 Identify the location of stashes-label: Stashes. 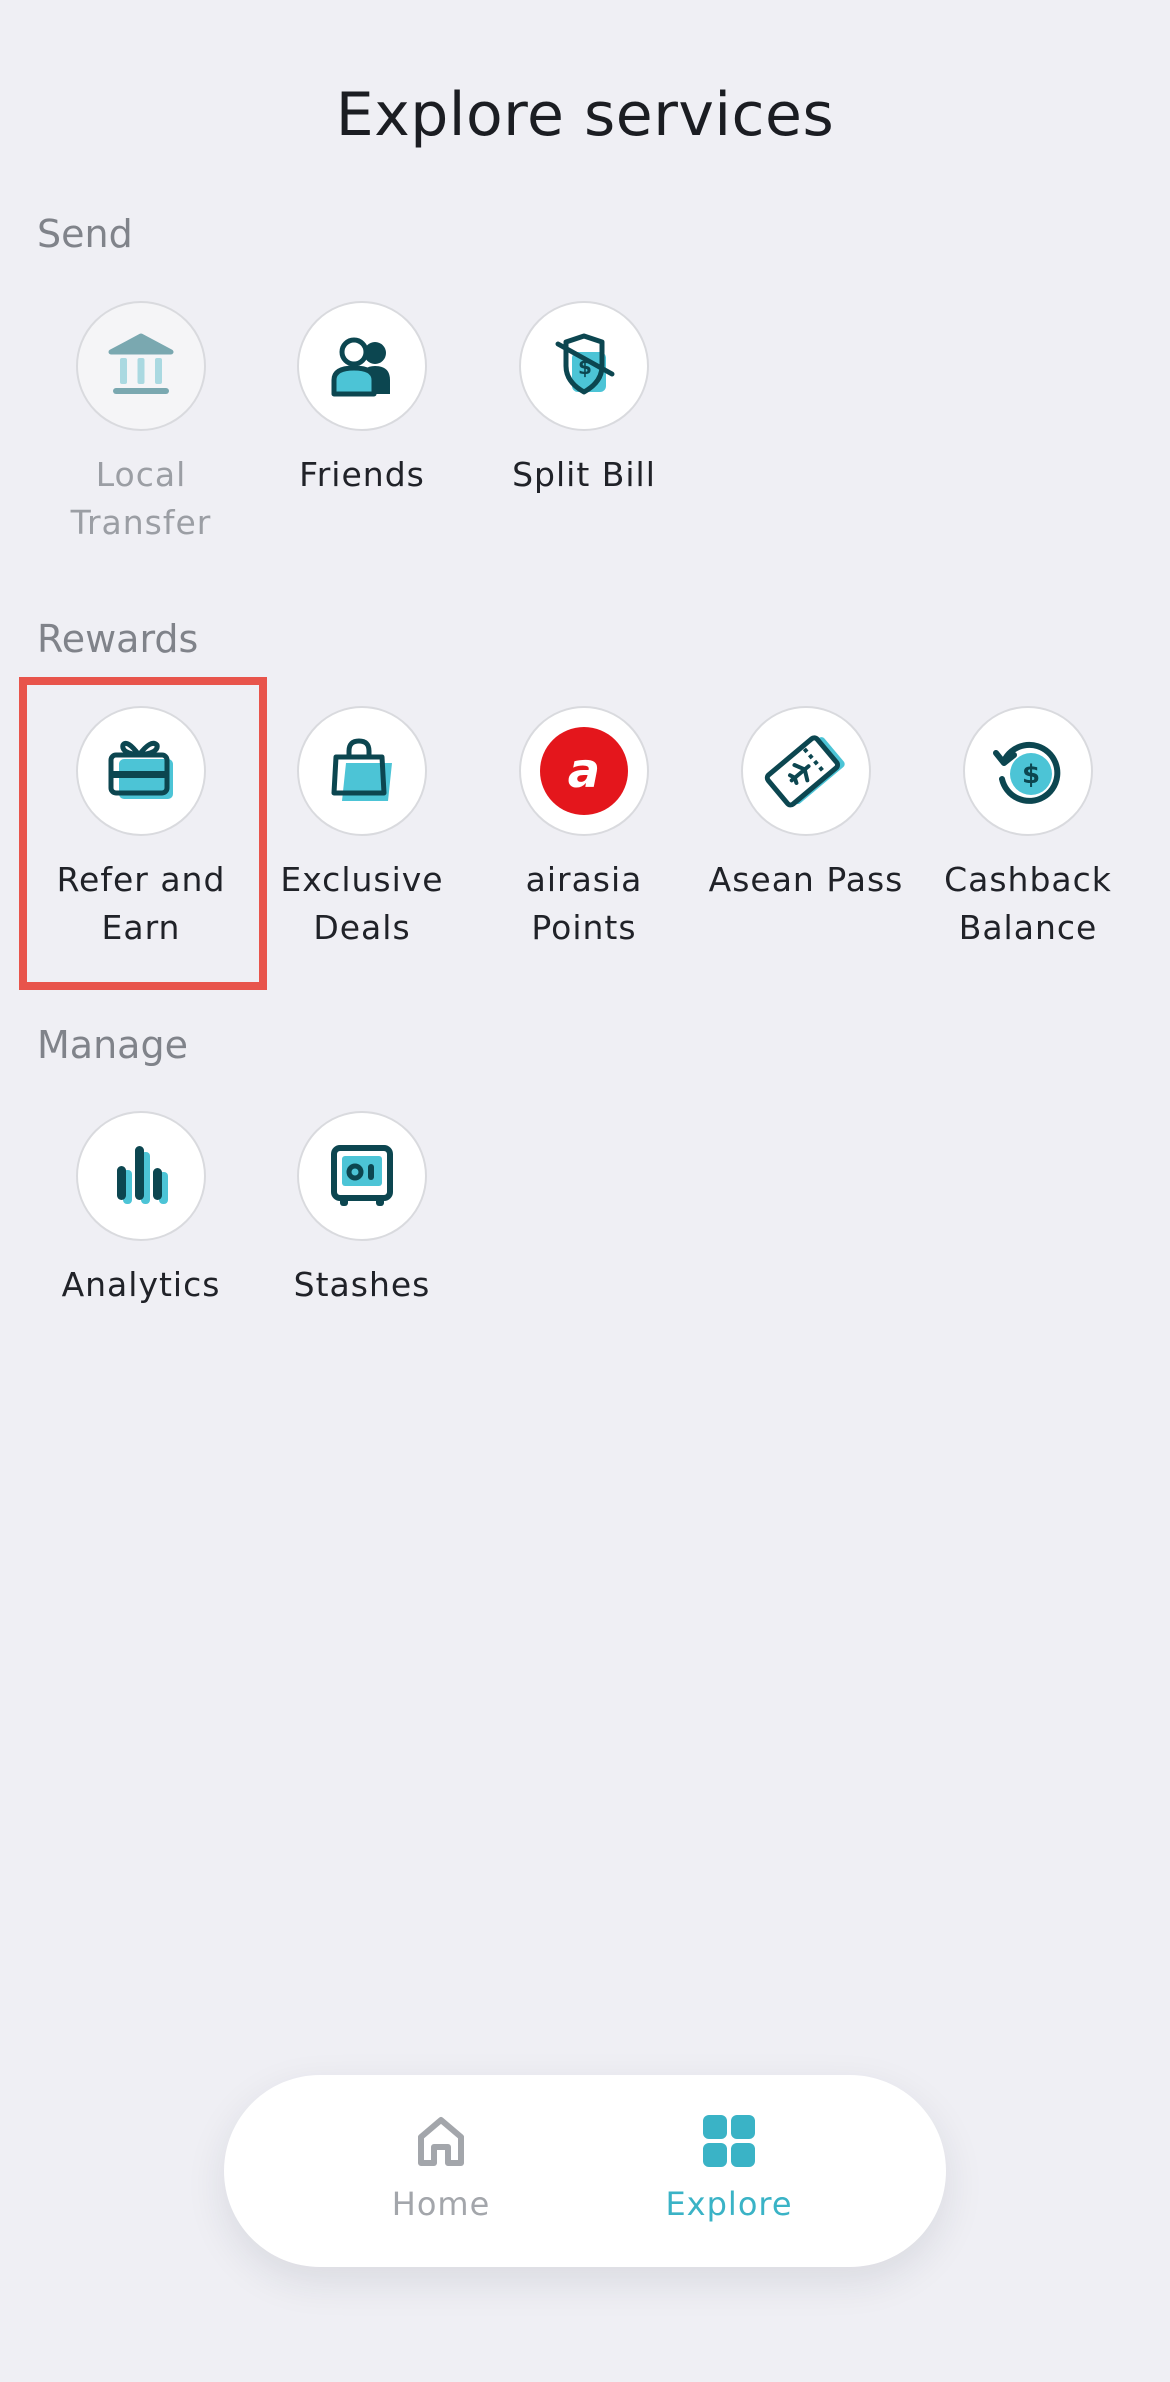
(362, 1284).